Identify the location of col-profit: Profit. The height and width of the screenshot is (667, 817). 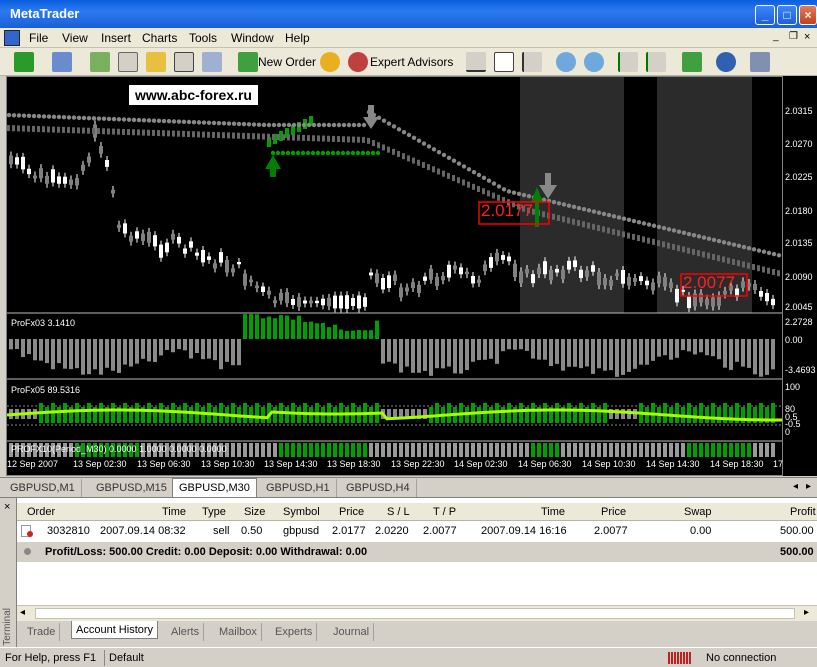
(803, 512).